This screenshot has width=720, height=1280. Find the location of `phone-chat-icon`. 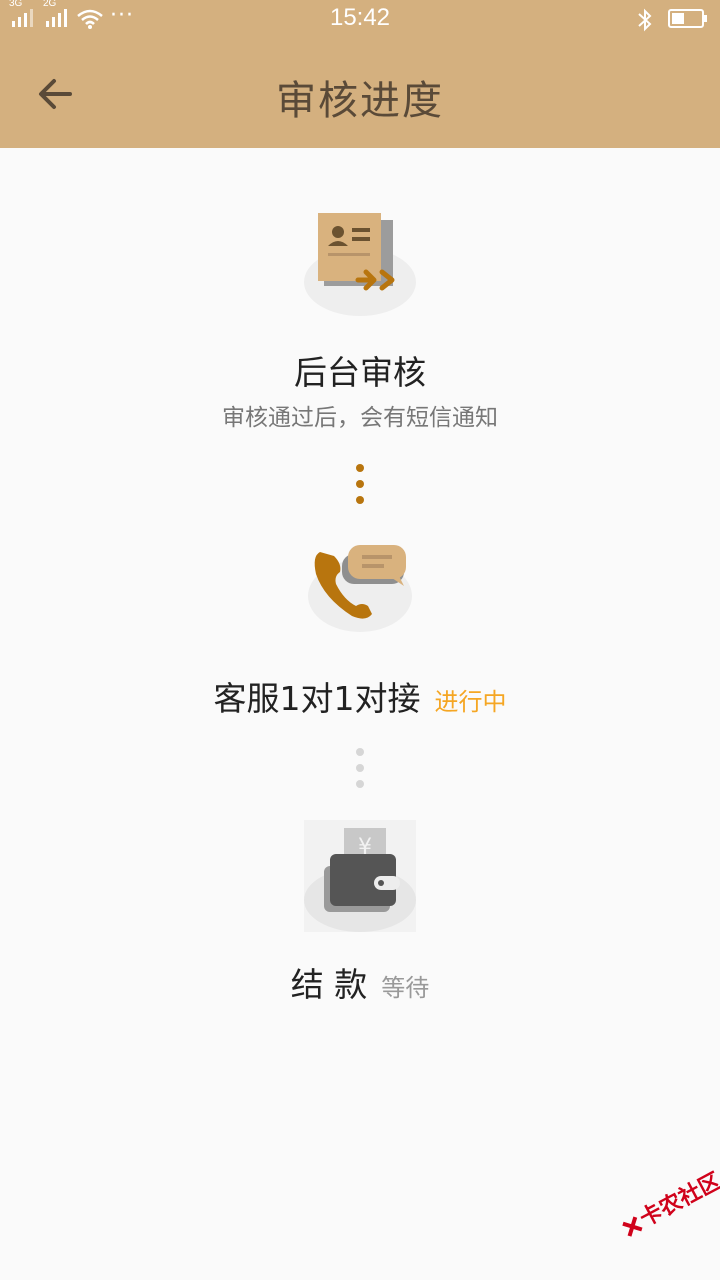

phone-chat-icon is located at coordinates (360, 588).